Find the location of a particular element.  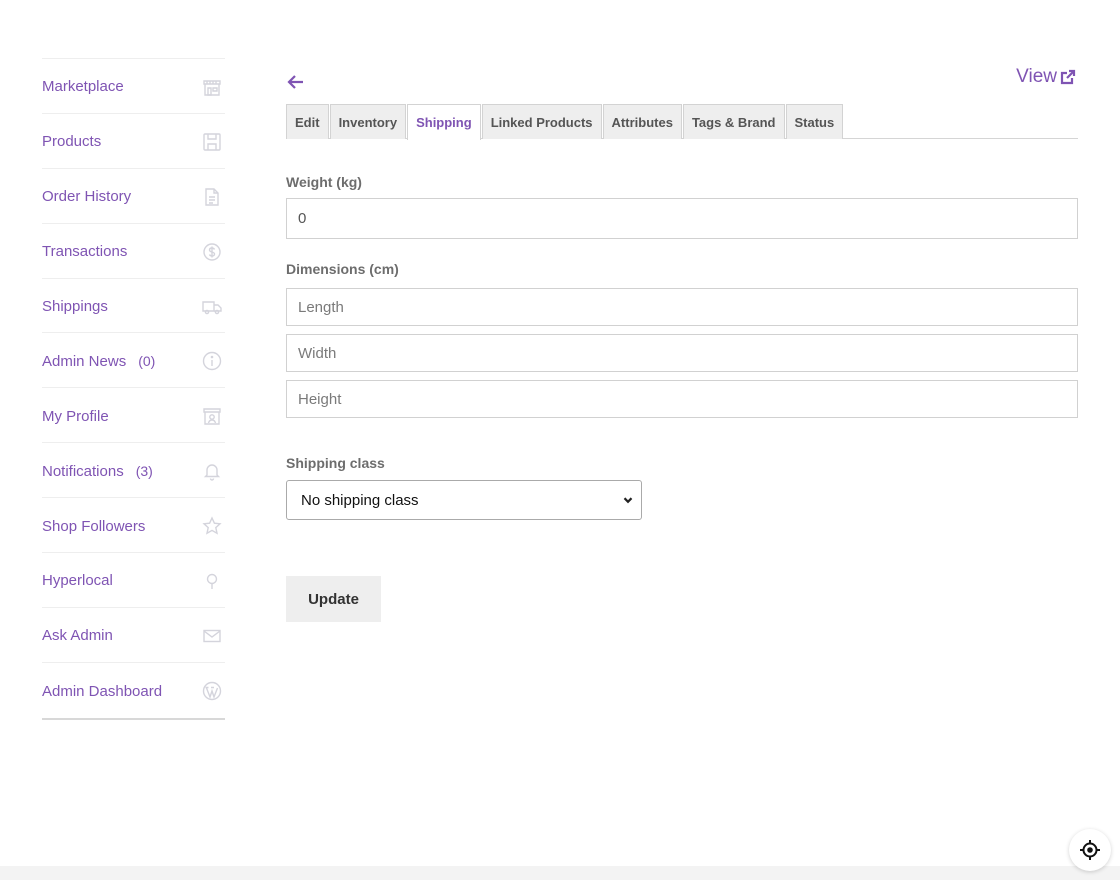

tab-label: Inventory is located at coordinates (368, 122).